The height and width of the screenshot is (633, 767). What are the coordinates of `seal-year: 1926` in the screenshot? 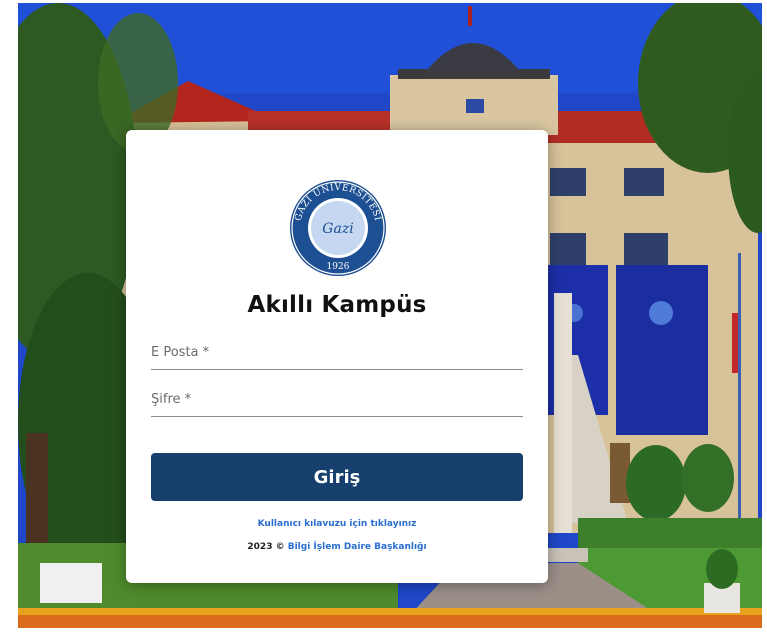 It's located at (338, 267).